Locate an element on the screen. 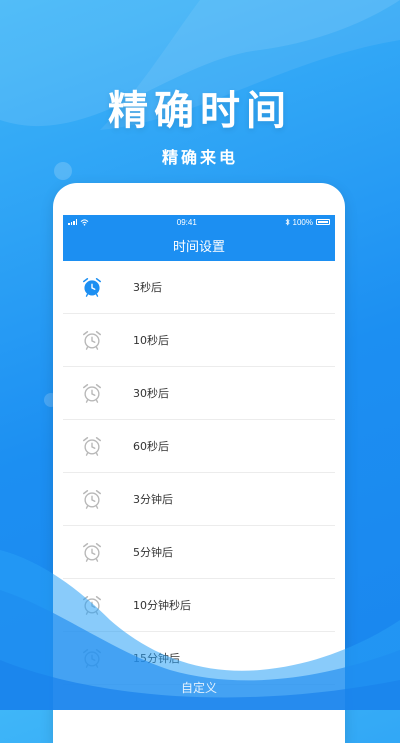 The height and width of the screenshot is (743, 400). page-title: 时间设置 is located at coordinates (198, 247).